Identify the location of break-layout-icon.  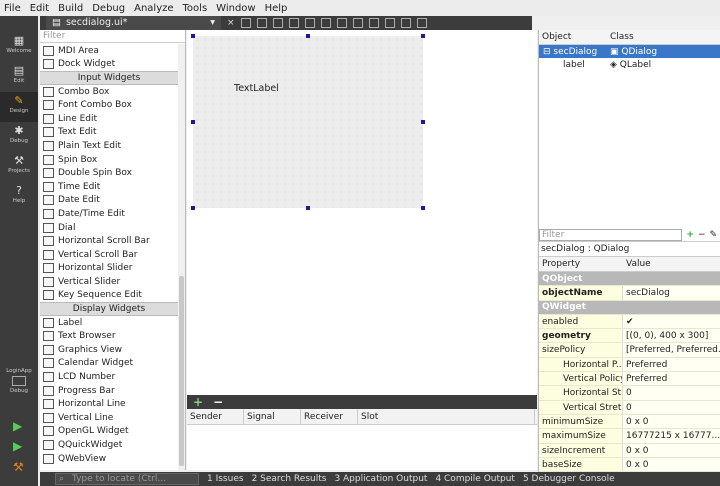
(405, 23).